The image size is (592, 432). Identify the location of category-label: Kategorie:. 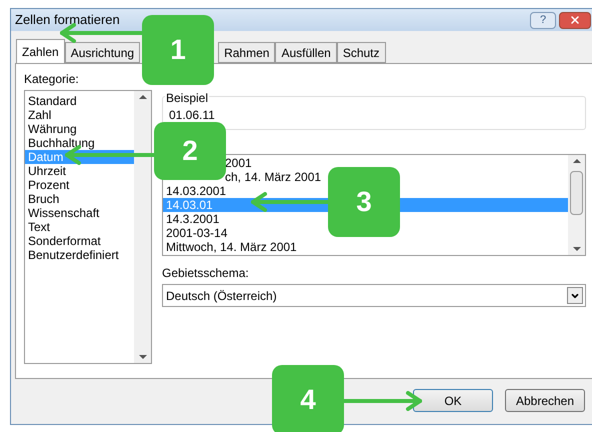
(52, 79).